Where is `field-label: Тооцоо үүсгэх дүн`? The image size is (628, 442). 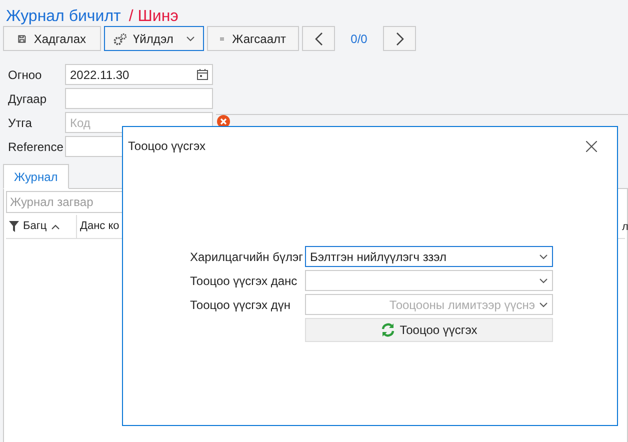
field-label: Тооцоо үүсгэх дүн is located at coordinates (241, 305).